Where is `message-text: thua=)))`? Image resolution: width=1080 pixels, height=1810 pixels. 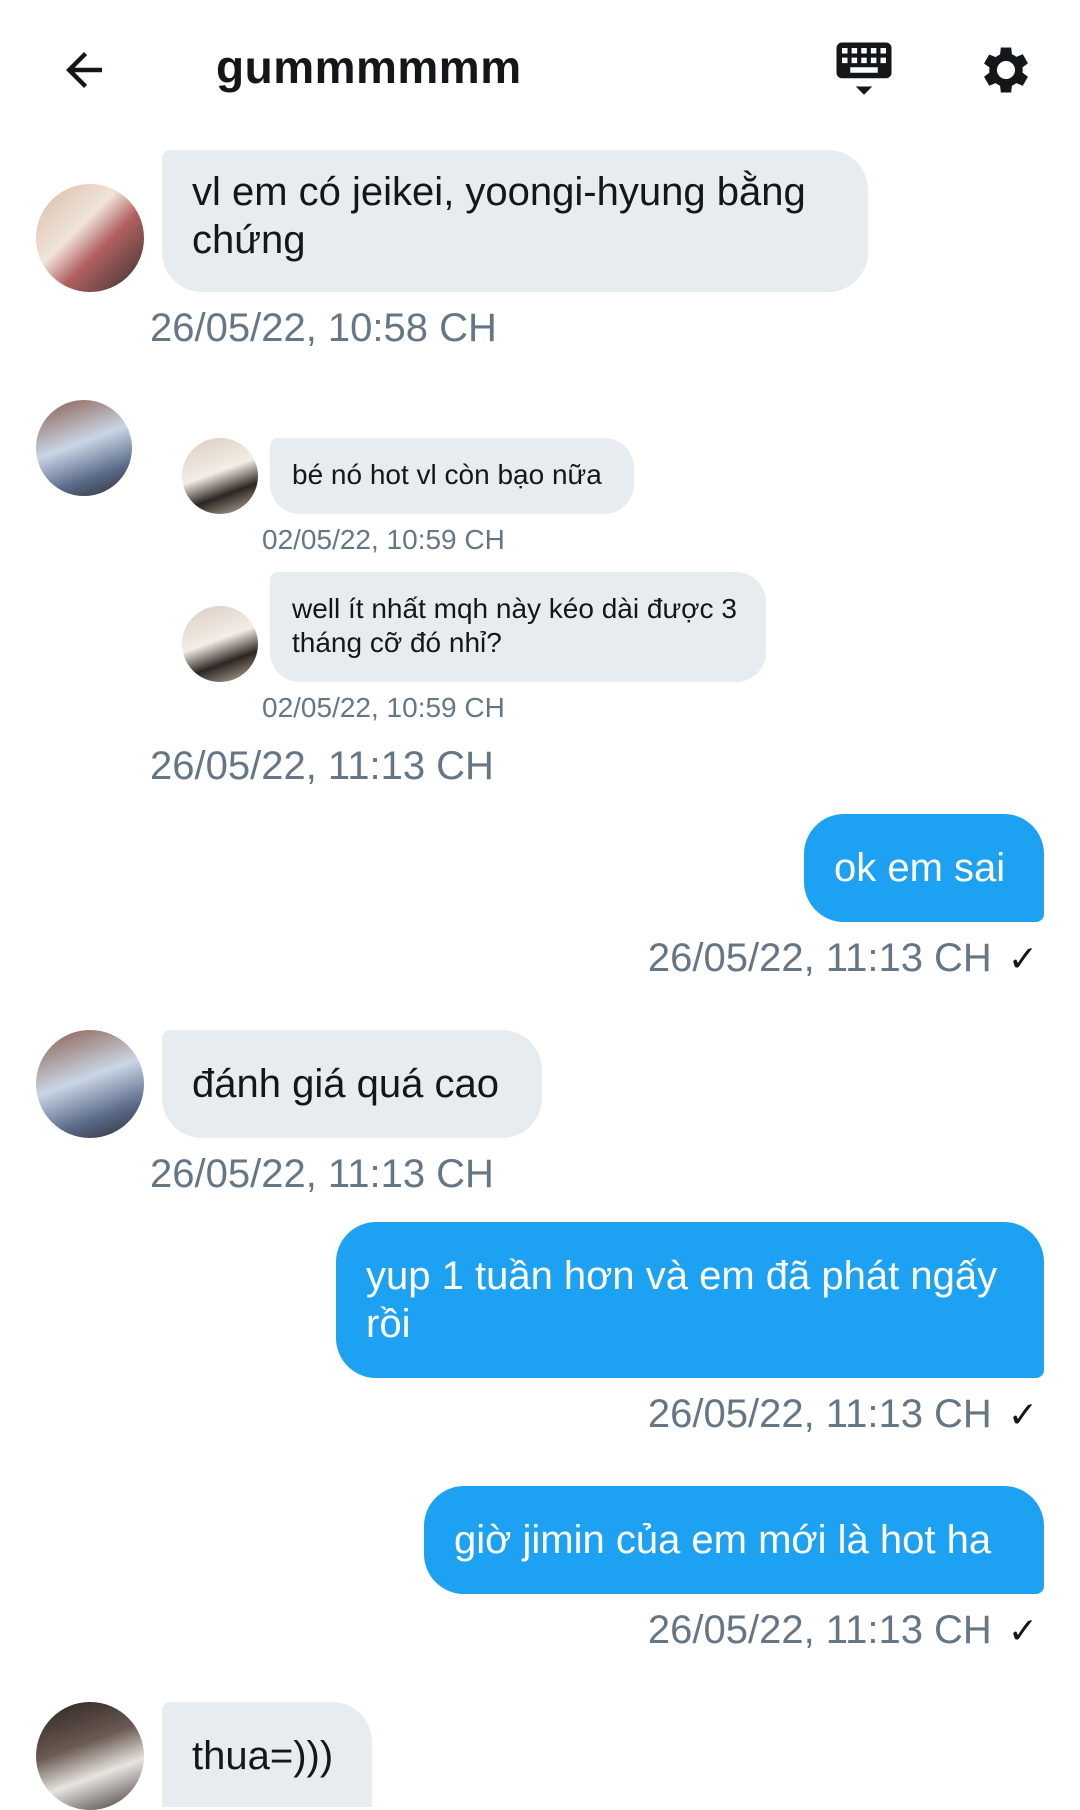
message-text: thua=))) is located at coordinates (263, 1756).